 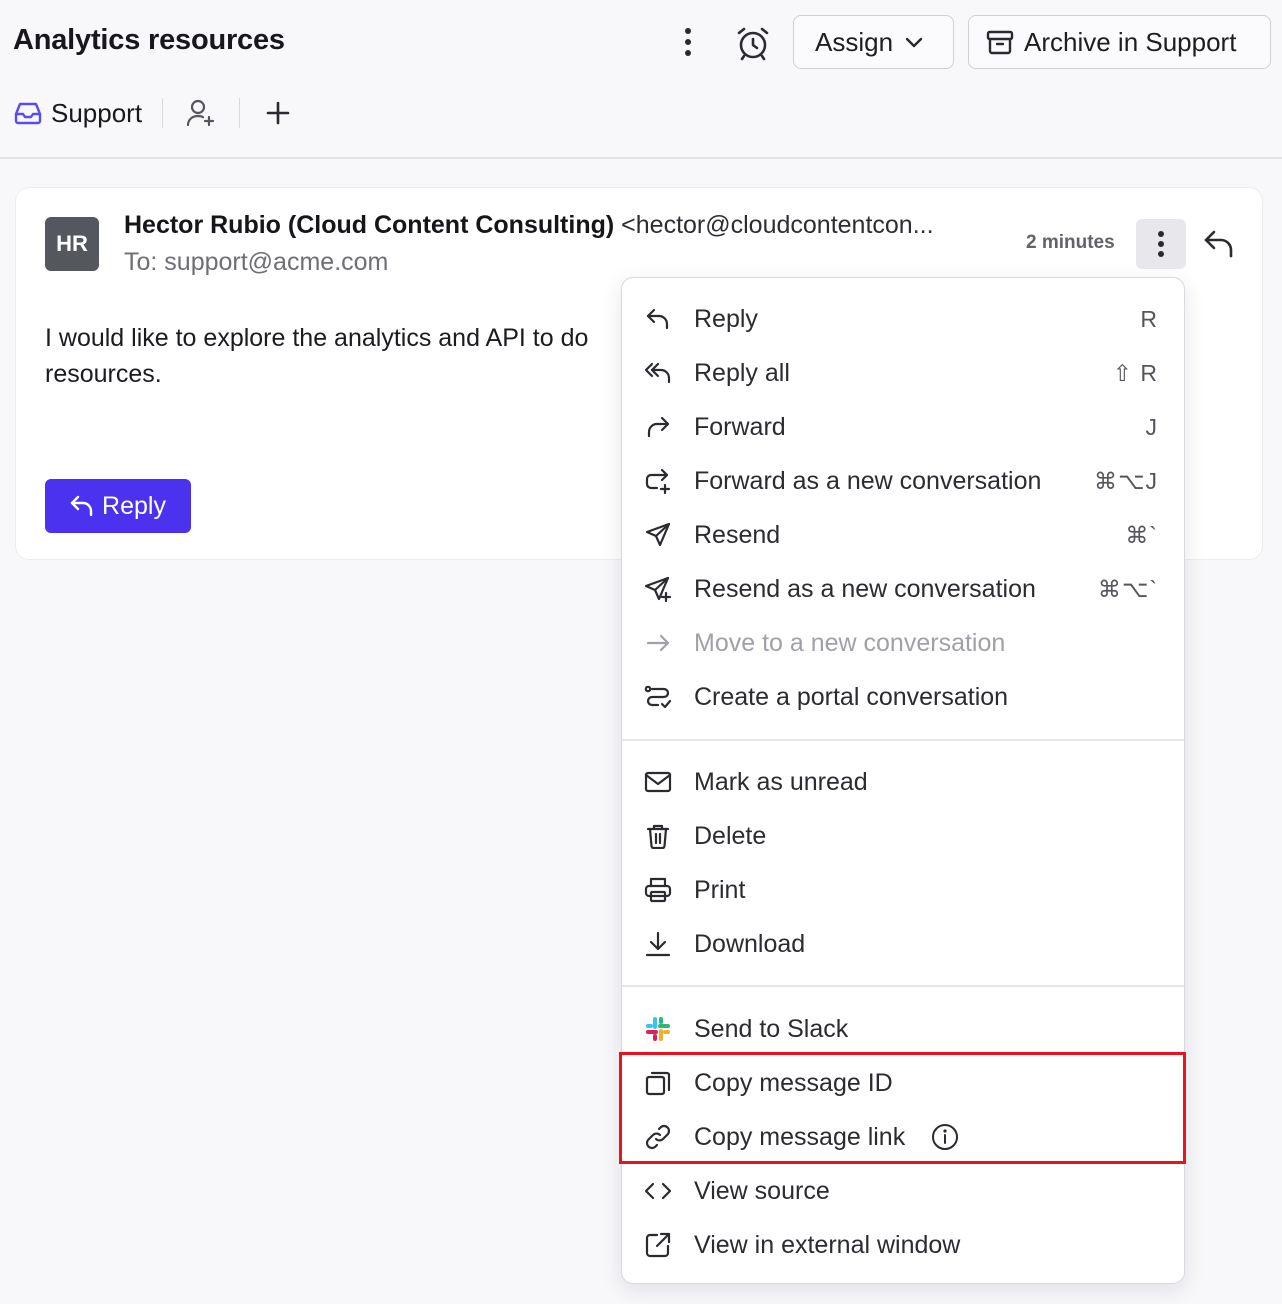 What do you see at coordinates (902, 1108) in the screenshot?
I see `highlight-box` at bounding box center [902, 1108].